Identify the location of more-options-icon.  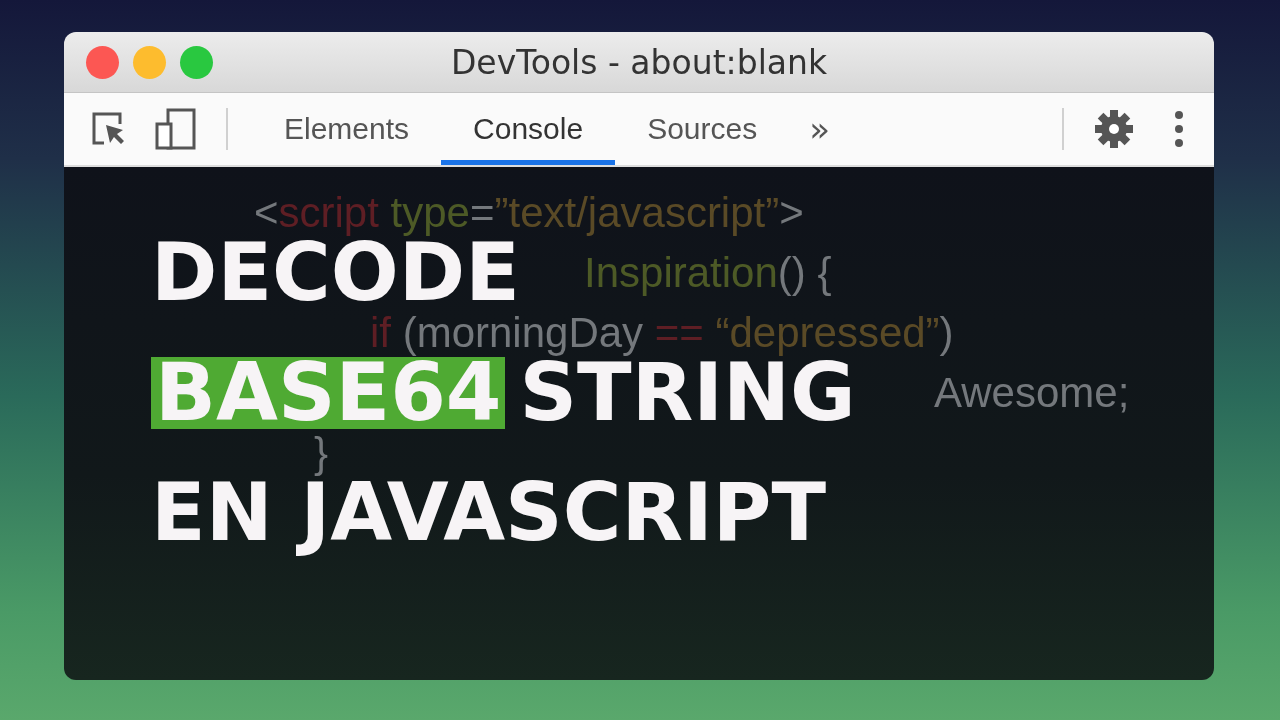
(1179, 129).